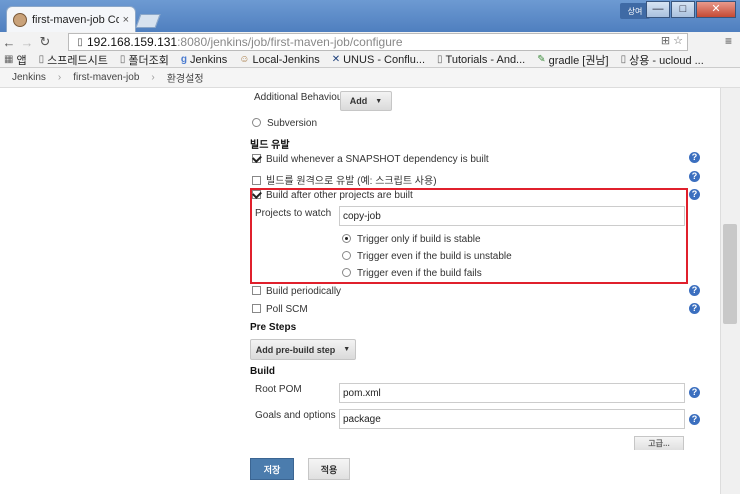  I want to click on translate-star-icons: ⊞ ☆, so click(672, 40).